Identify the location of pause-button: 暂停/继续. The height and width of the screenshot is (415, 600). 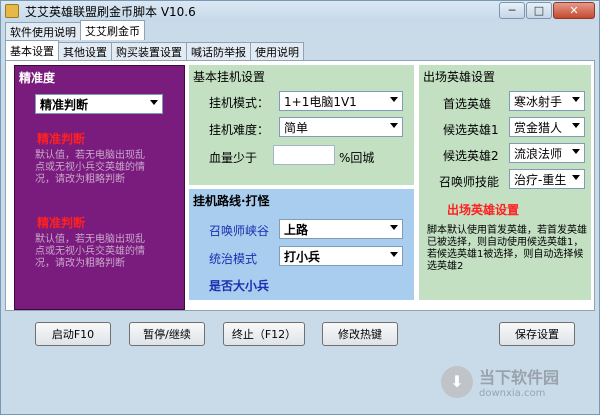
(167, 334).